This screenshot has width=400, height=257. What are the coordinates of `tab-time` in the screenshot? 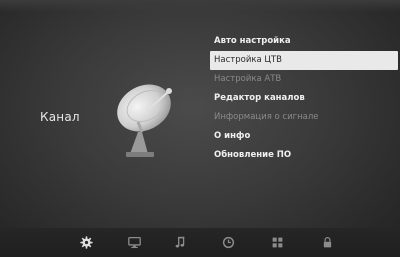 It's located at (228, 242).